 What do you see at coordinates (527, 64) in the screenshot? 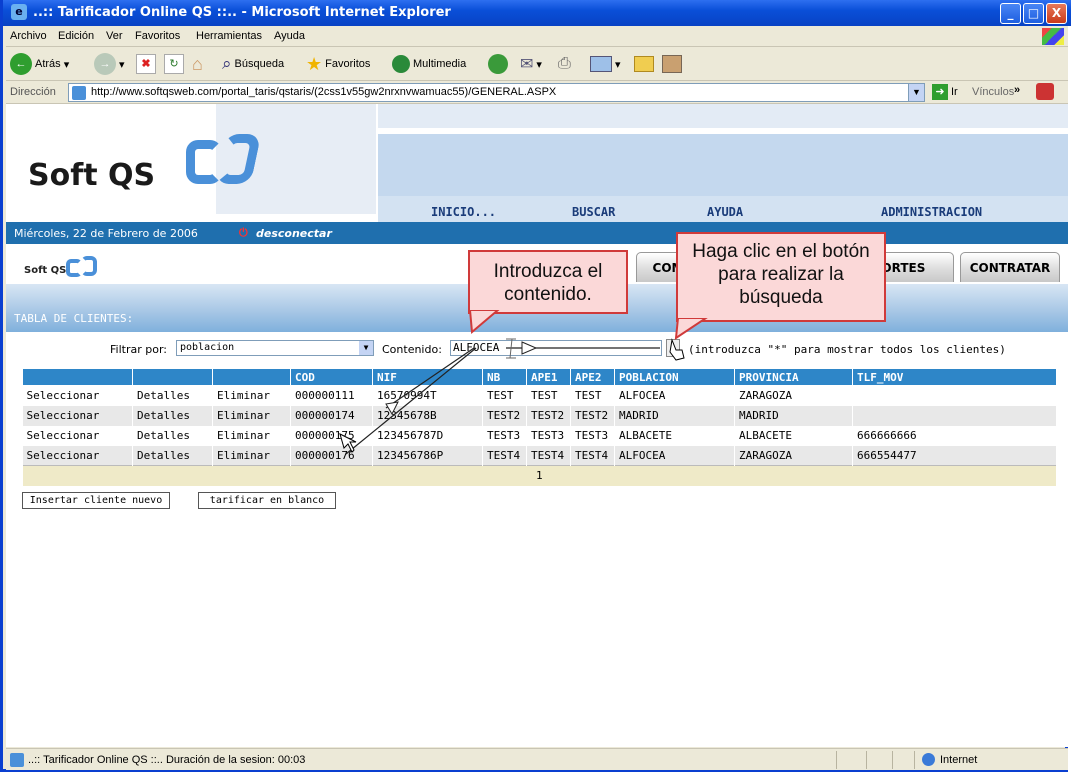
I see `mail-icon: ✉` at bounding box center [527, 64].